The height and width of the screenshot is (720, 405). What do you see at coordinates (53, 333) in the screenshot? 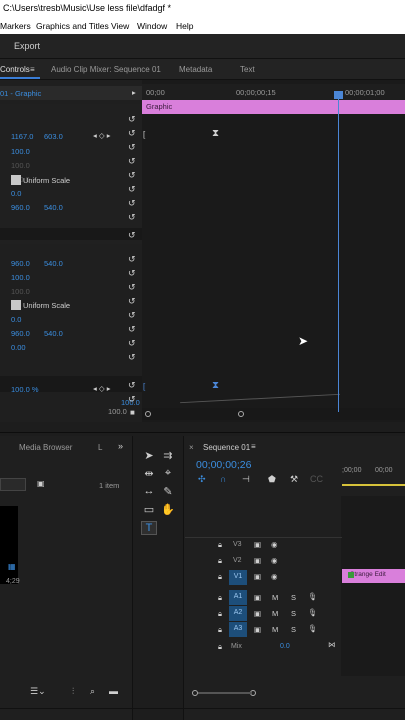
I see `anchor2-y-value: 540.0` at bounding box center [53, 333].